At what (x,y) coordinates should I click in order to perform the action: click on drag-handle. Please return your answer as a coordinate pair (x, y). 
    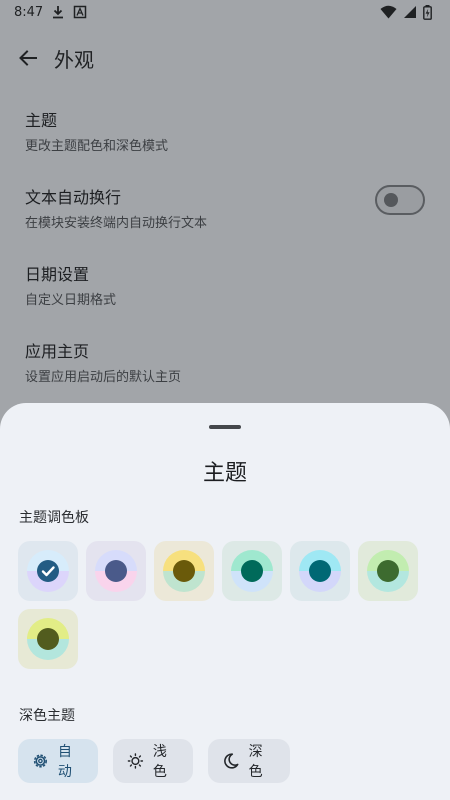
    Looking at the image, I should click on (225, 427).